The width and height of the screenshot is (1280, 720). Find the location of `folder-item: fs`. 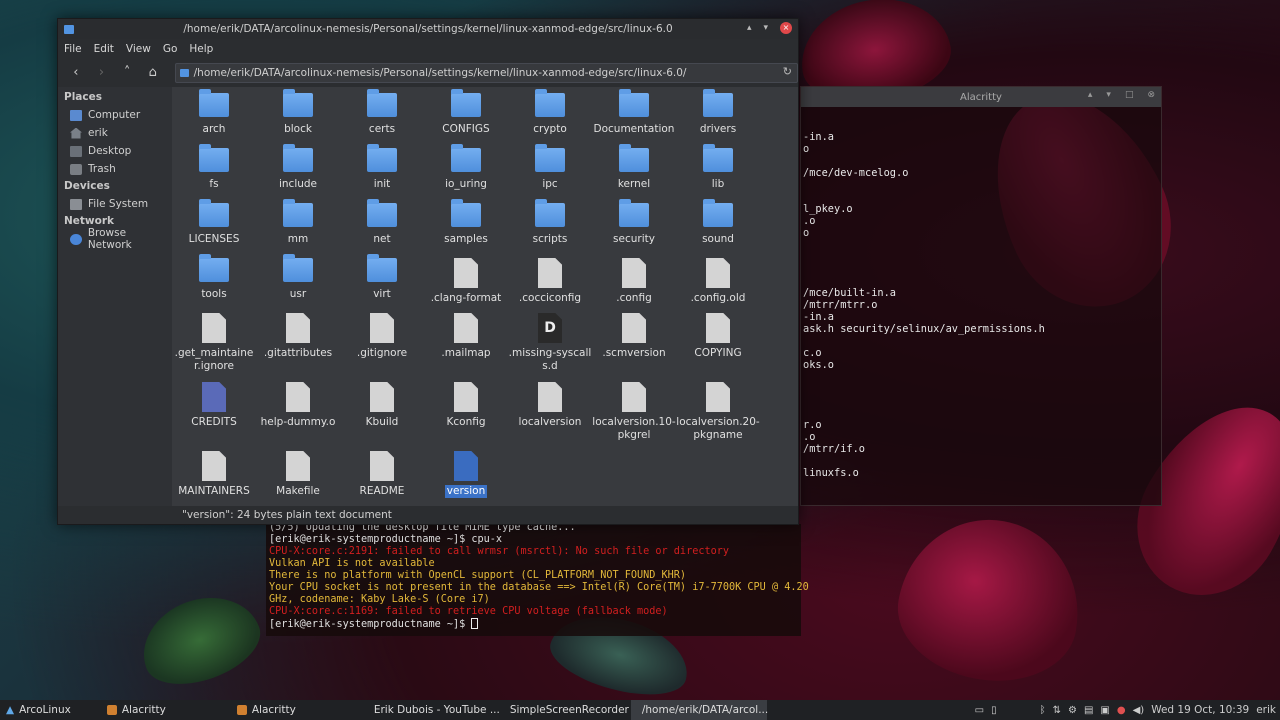

folder-item: fs is located at coordinates (214, 167).